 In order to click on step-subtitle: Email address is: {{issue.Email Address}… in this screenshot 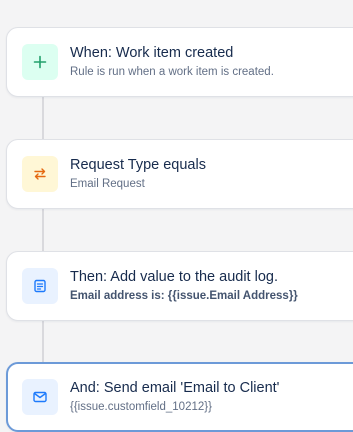, I will do `click(184, 296)`.